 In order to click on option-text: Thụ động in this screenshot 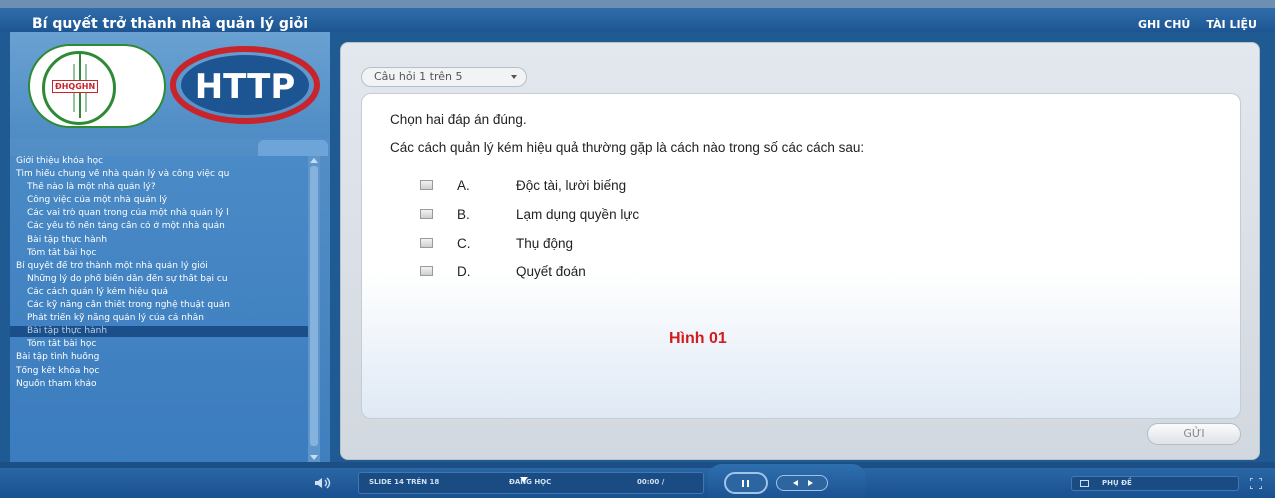, I will do `click(545, 243)`.